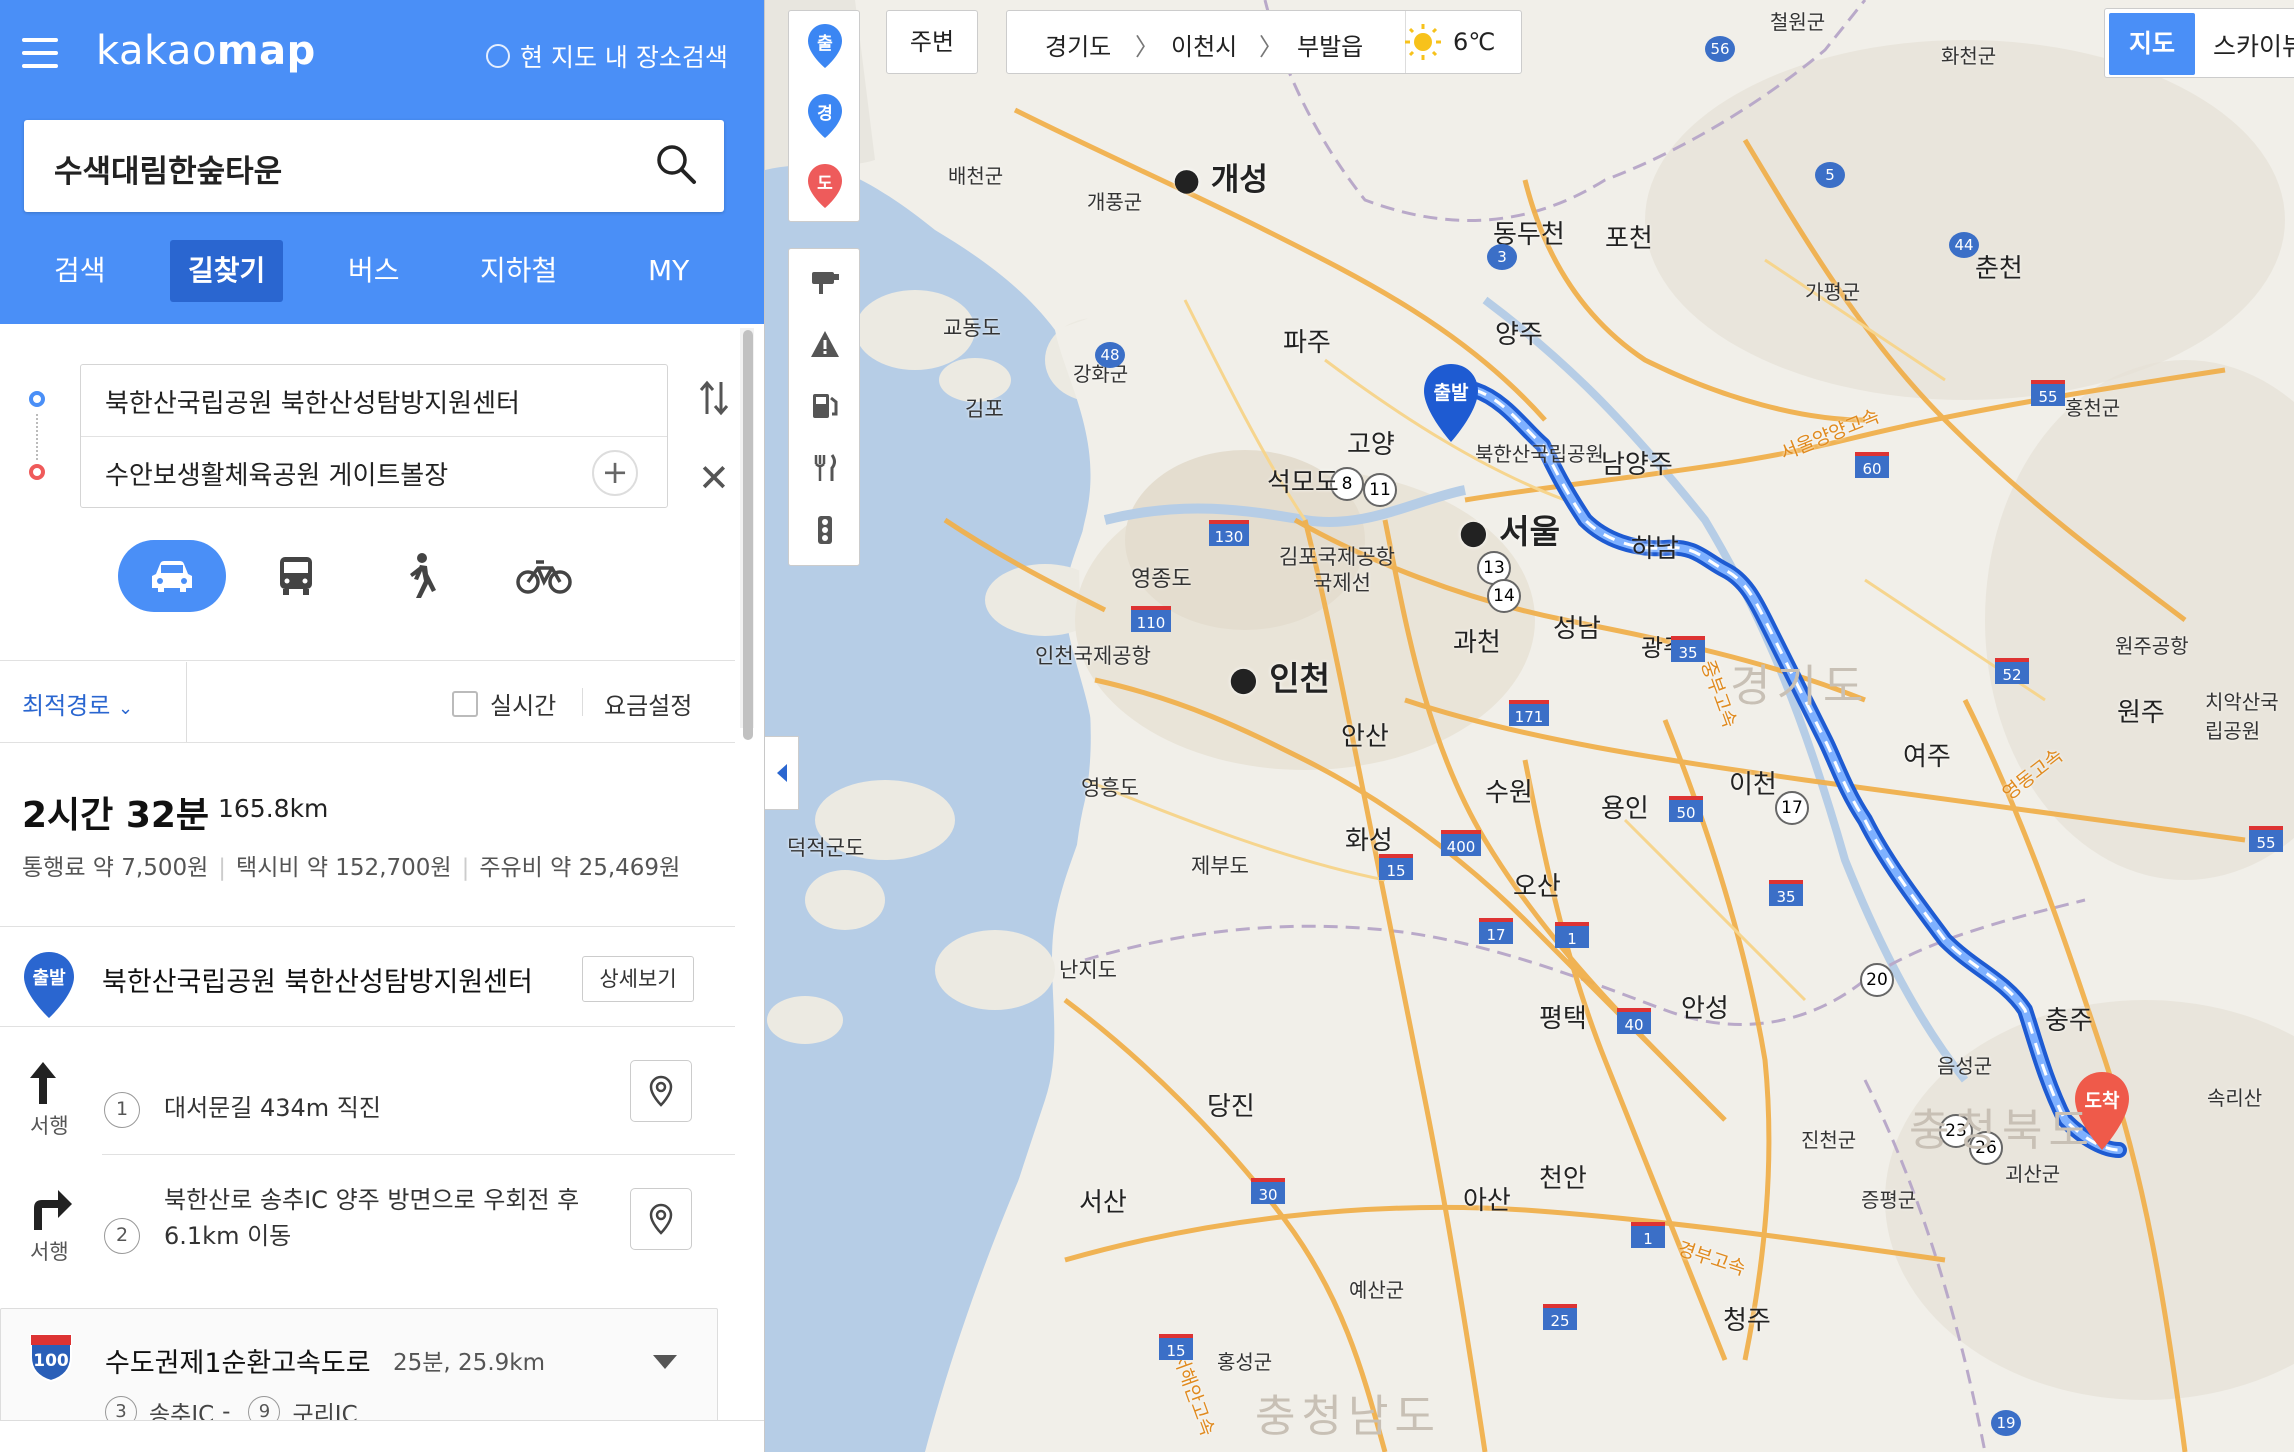 The image size is (2294, 1452). I want to click on route-marker-toolbar: 출 경 도, so click(824, 116).